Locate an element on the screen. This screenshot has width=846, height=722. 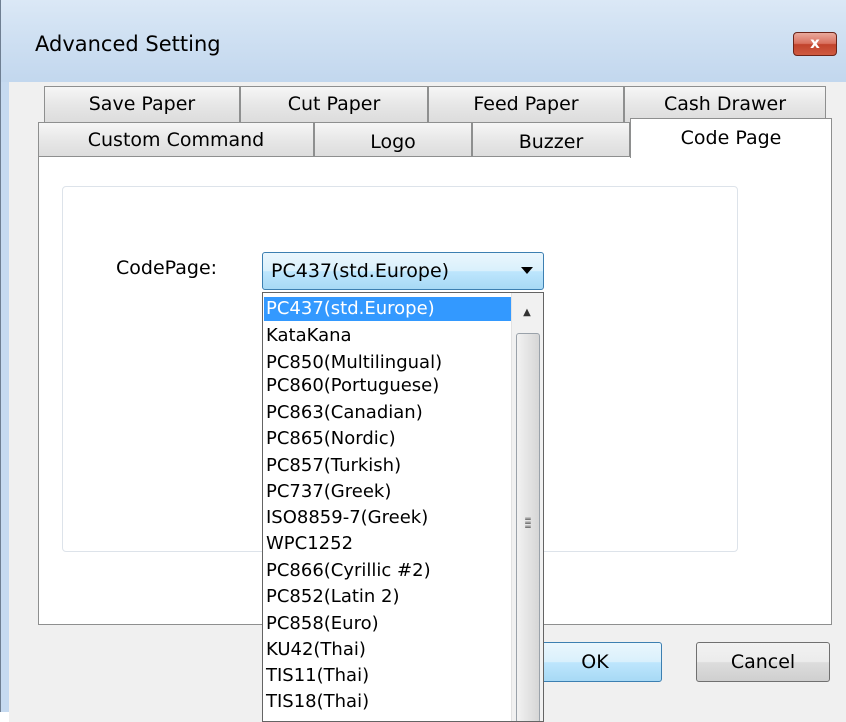
tab-label: Custom Command is located at coordinates (176, 140).